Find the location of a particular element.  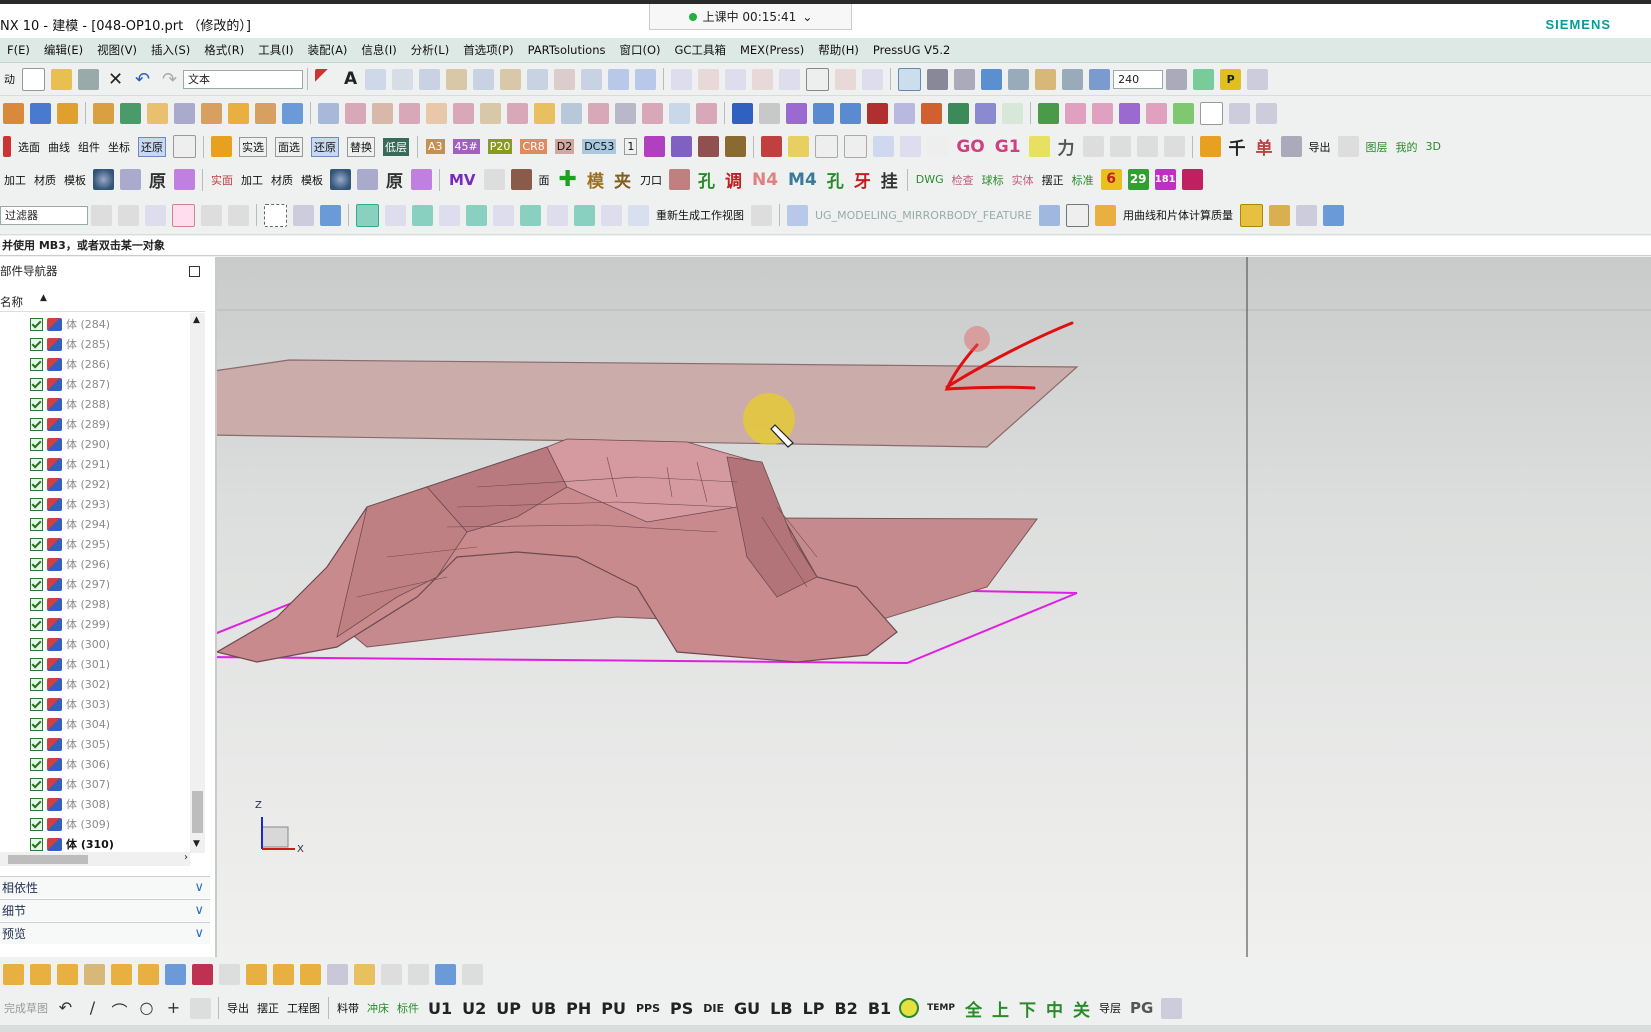

material-dc53-button: DC53 is located at coordinates (599, 146).